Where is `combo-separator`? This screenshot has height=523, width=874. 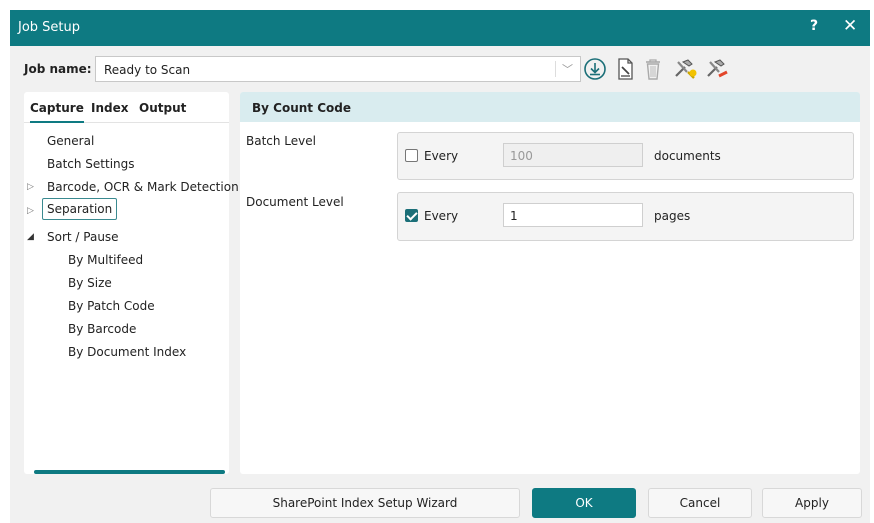
combo-separator is located at coordinates (555, 69).